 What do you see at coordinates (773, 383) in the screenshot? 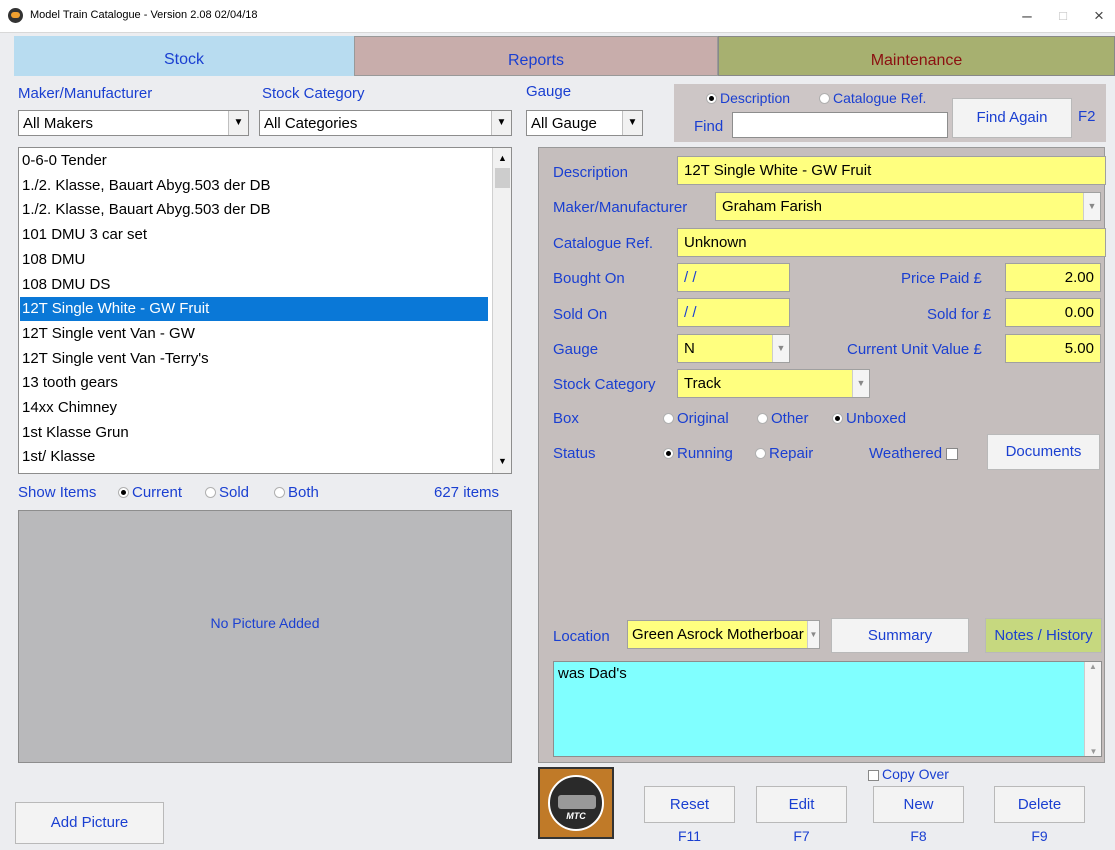
I see `stock-category-select: Track ▼` at bounding box center [773, 383].